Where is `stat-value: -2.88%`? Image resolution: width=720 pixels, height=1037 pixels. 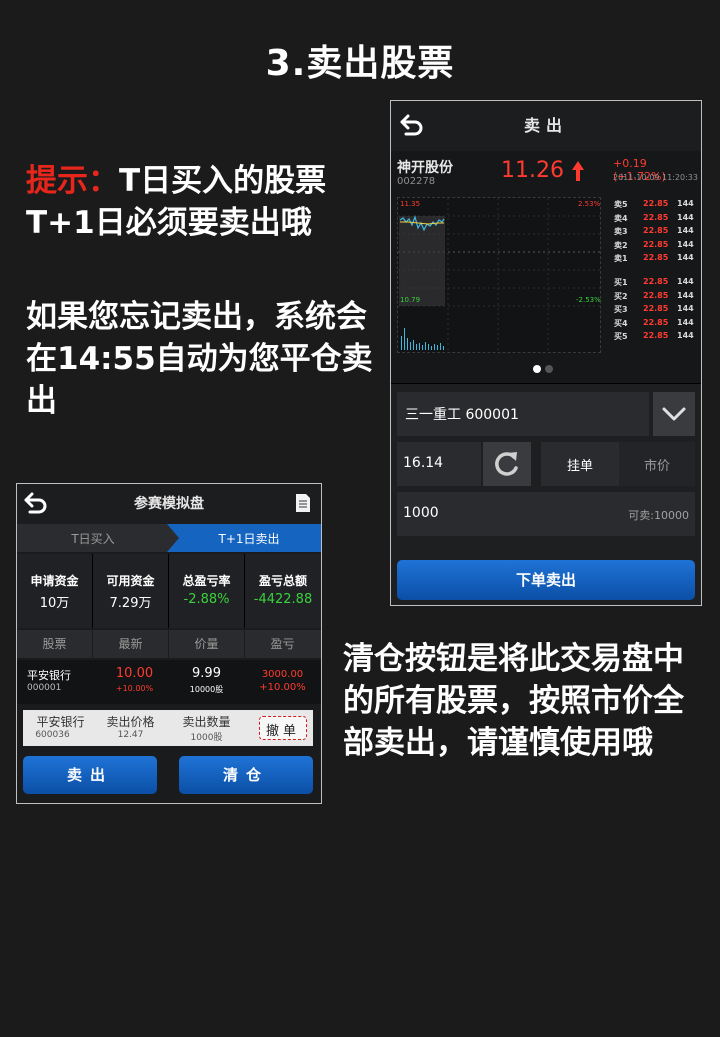 stat-value: -2.88% is located at coordinates (206, 599).